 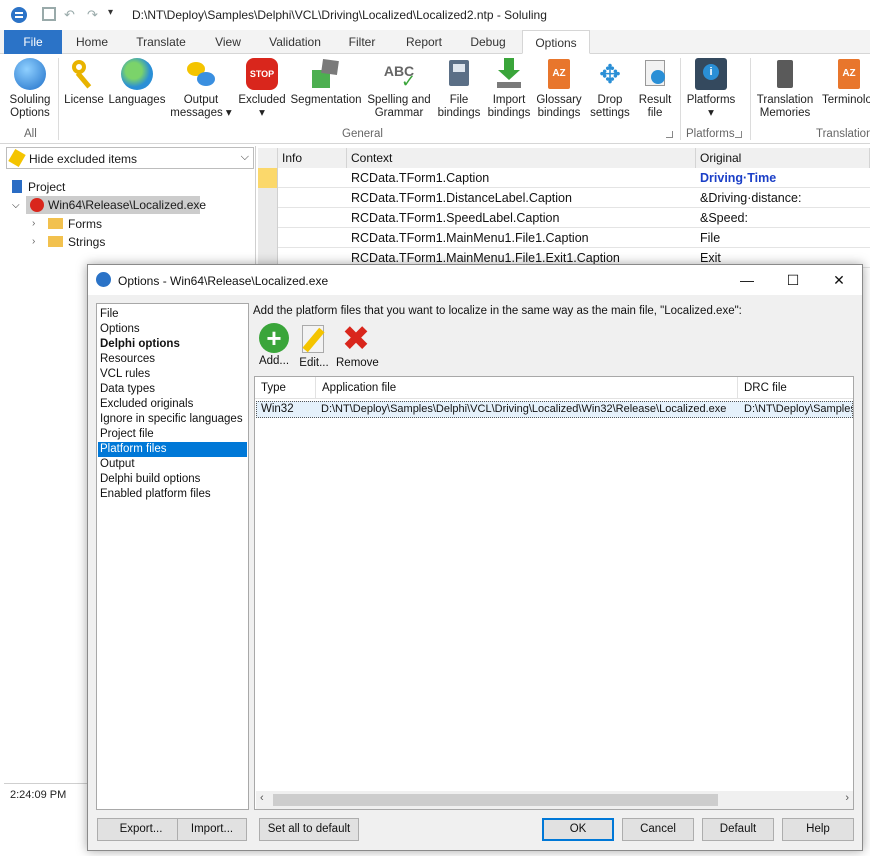 I want to click on excluded-button: STOP Excluded ▾, so click(x=262, y=89).